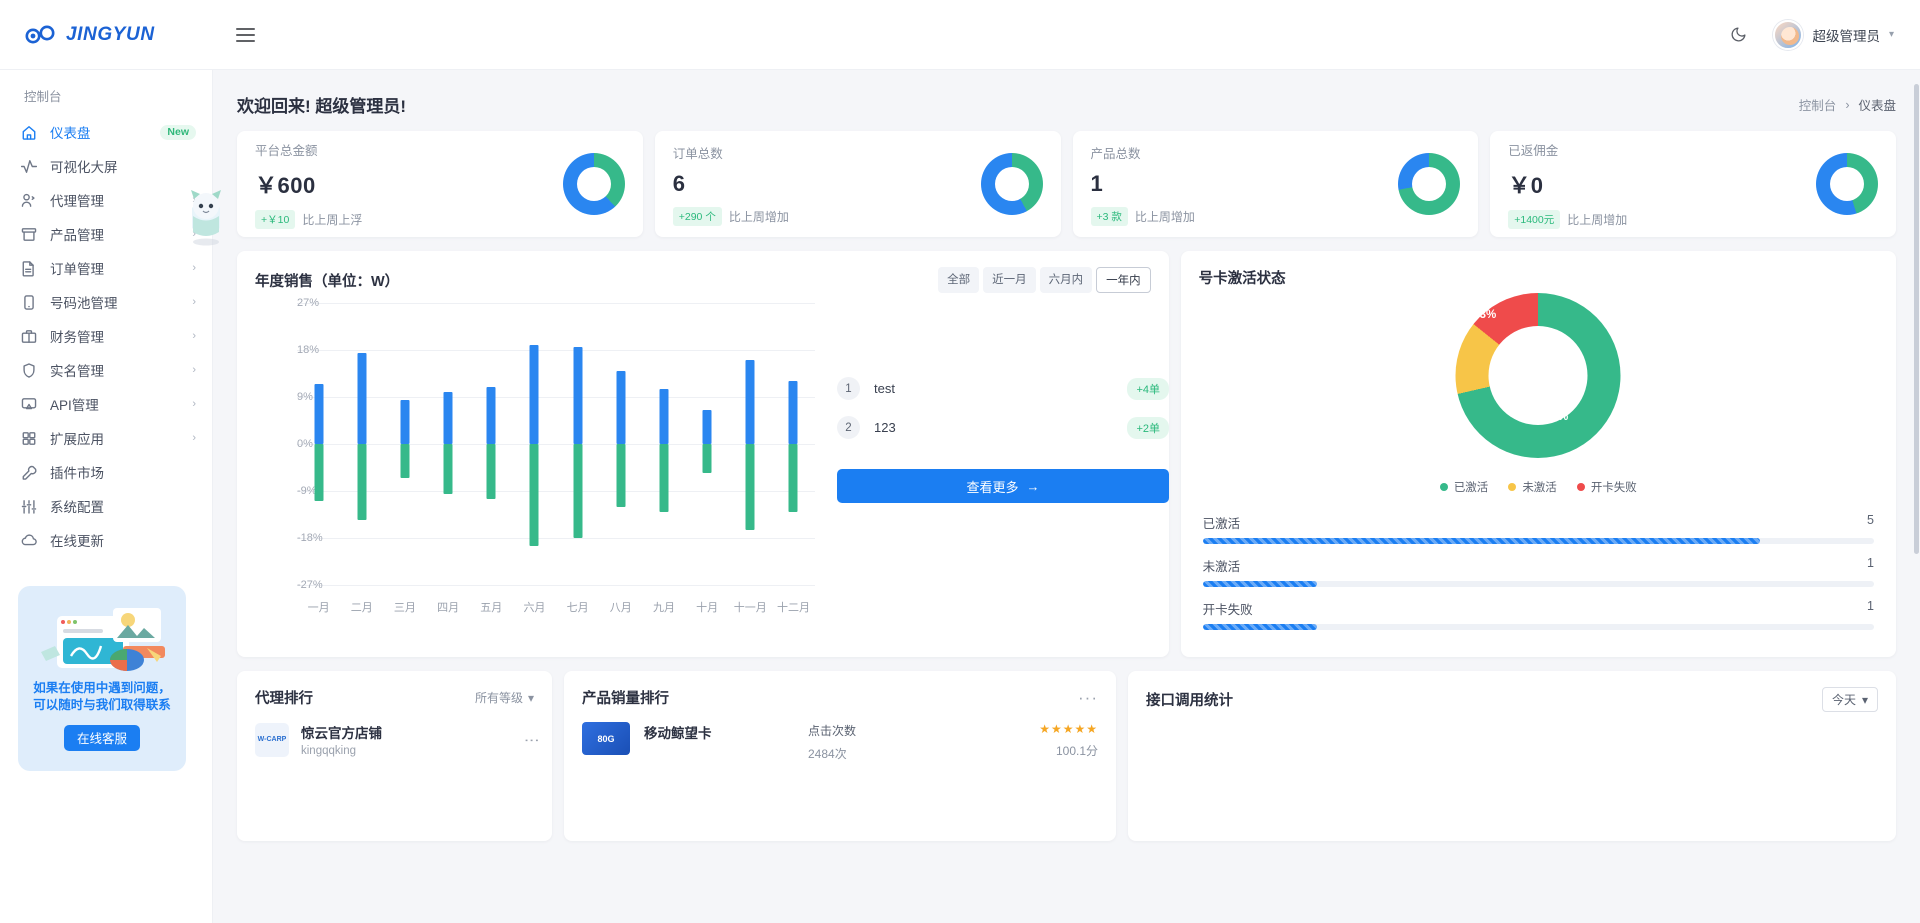 This screenshot has width=1920, height=923. Describe the element at coordinates (106, 35) in the screenshot. I see `brand-logo: JINGYUN` at that location.